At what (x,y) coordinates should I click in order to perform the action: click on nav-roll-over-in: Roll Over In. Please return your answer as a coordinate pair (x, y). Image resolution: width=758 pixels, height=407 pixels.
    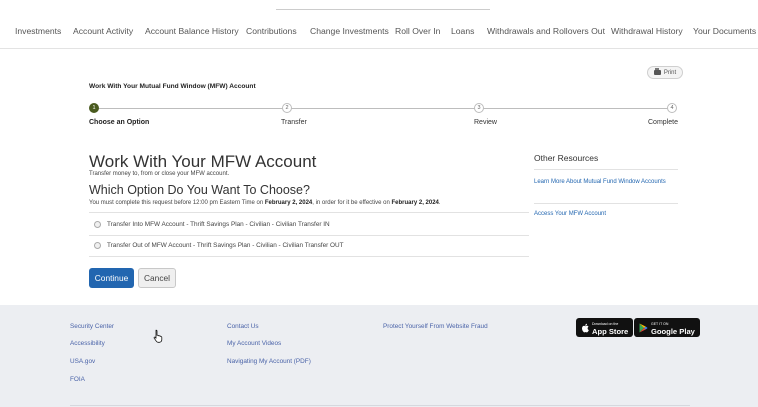
    Looking at the image, I should click on (417, 31).